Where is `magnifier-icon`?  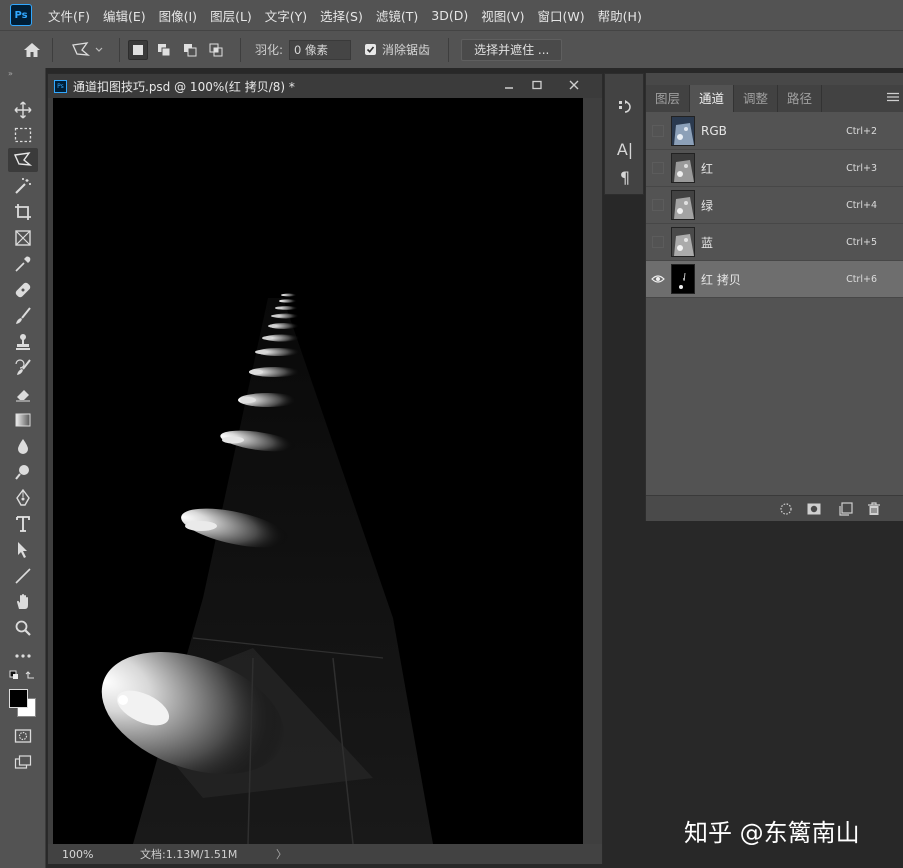 magnifier-icon is located at coordinates (23, 628).